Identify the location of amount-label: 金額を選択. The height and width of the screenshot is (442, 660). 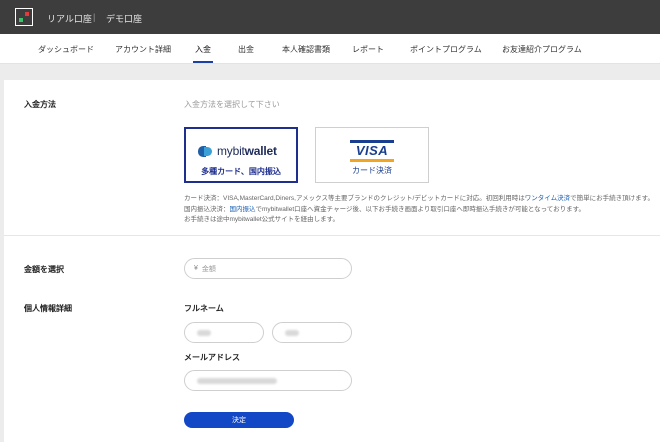
(44, 269).